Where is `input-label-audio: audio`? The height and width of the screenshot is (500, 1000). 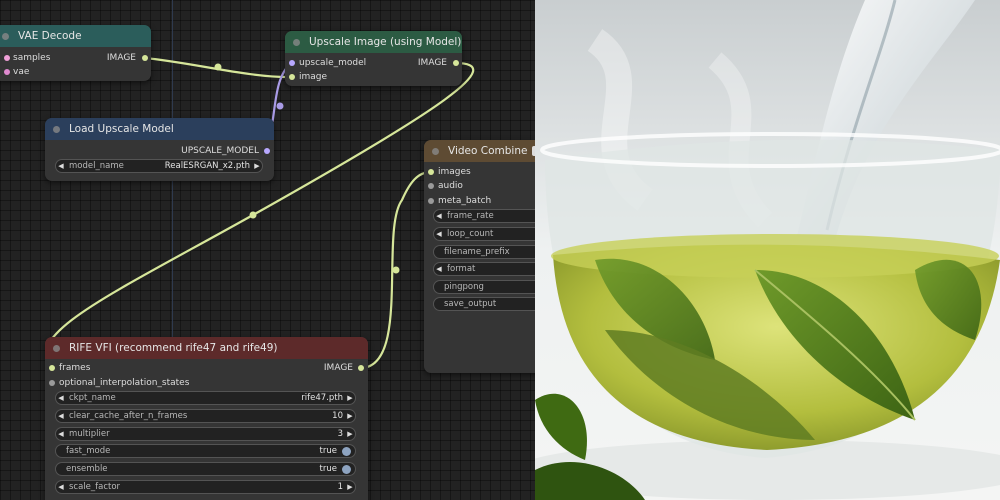
input-label-audio: audio is located at coordinates (450, 186).